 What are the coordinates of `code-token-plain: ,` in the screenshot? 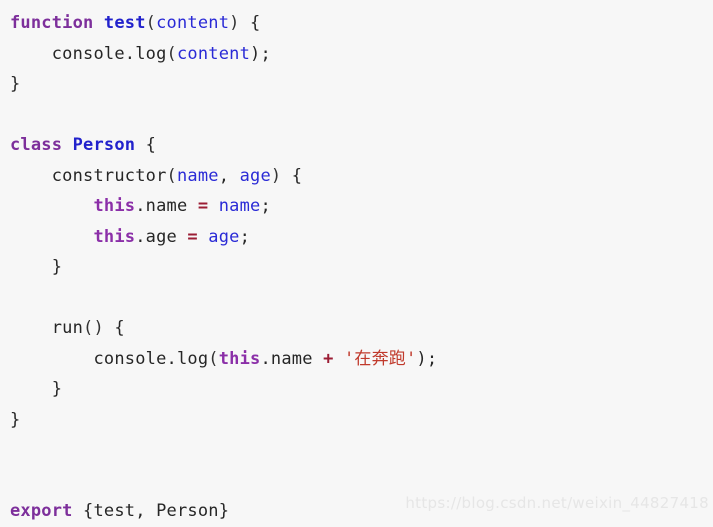 It's located at (229, 175).